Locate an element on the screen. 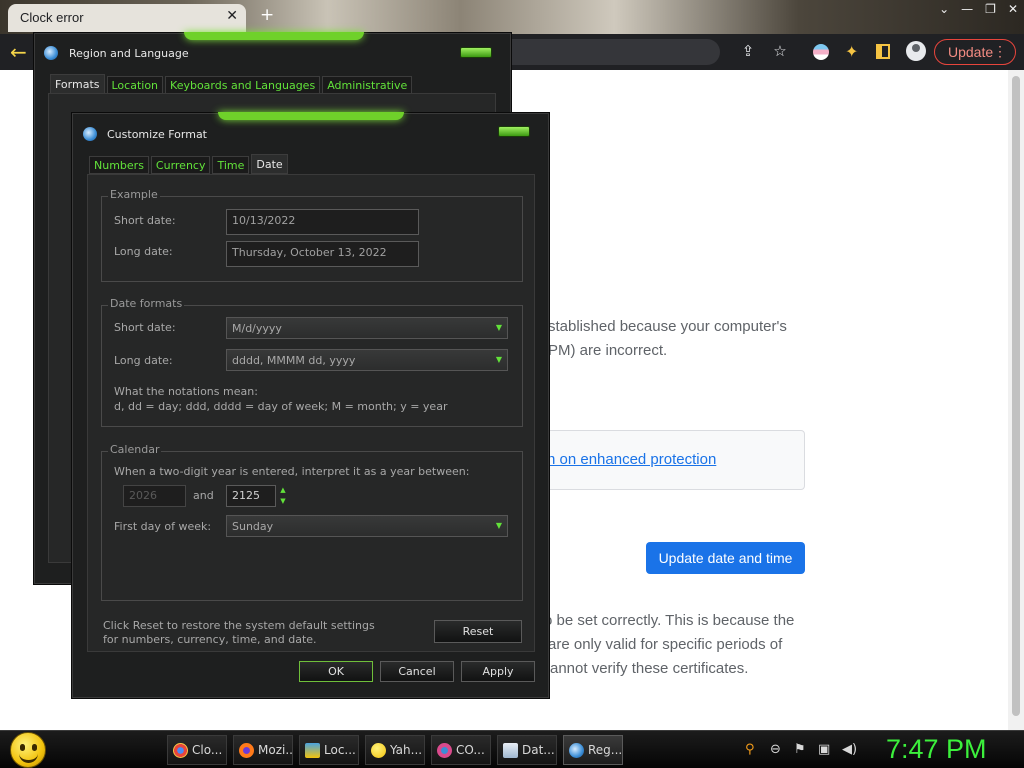  dialog-title: Customize Format is located at coordinates (157, 134).